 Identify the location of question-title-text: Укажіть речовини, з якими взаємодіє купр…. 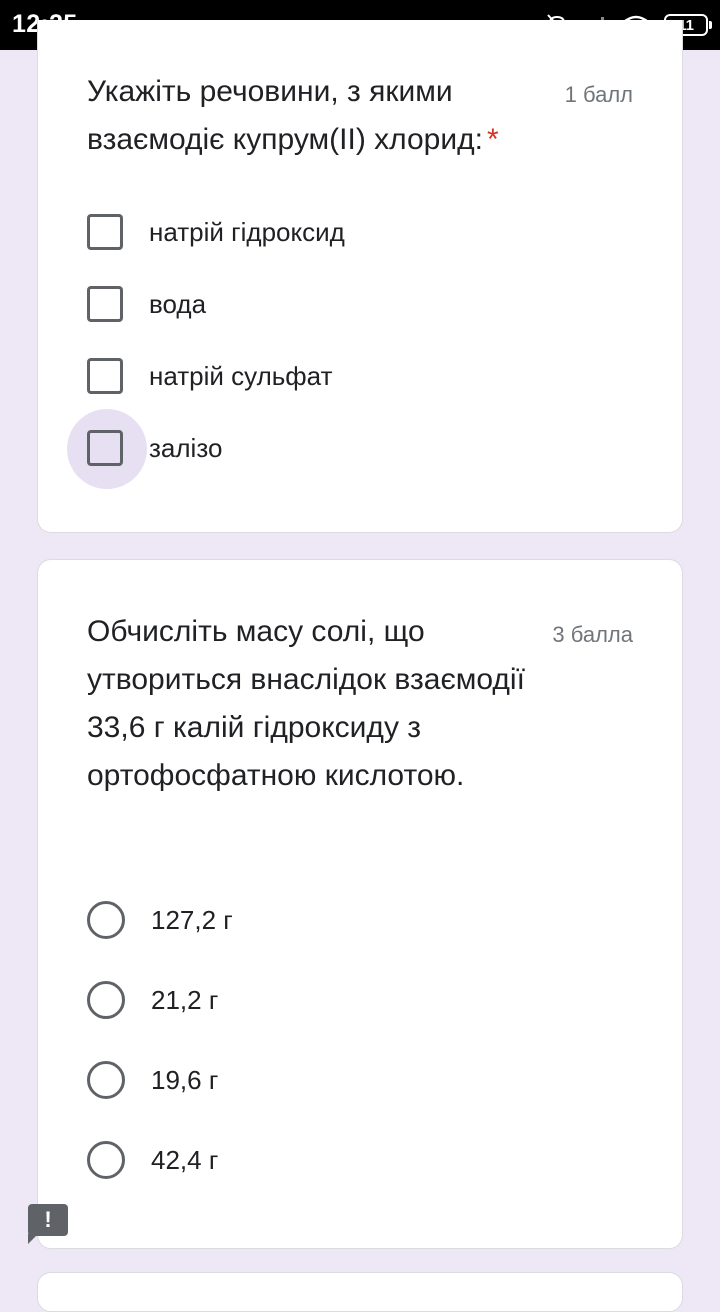
(285, 115).